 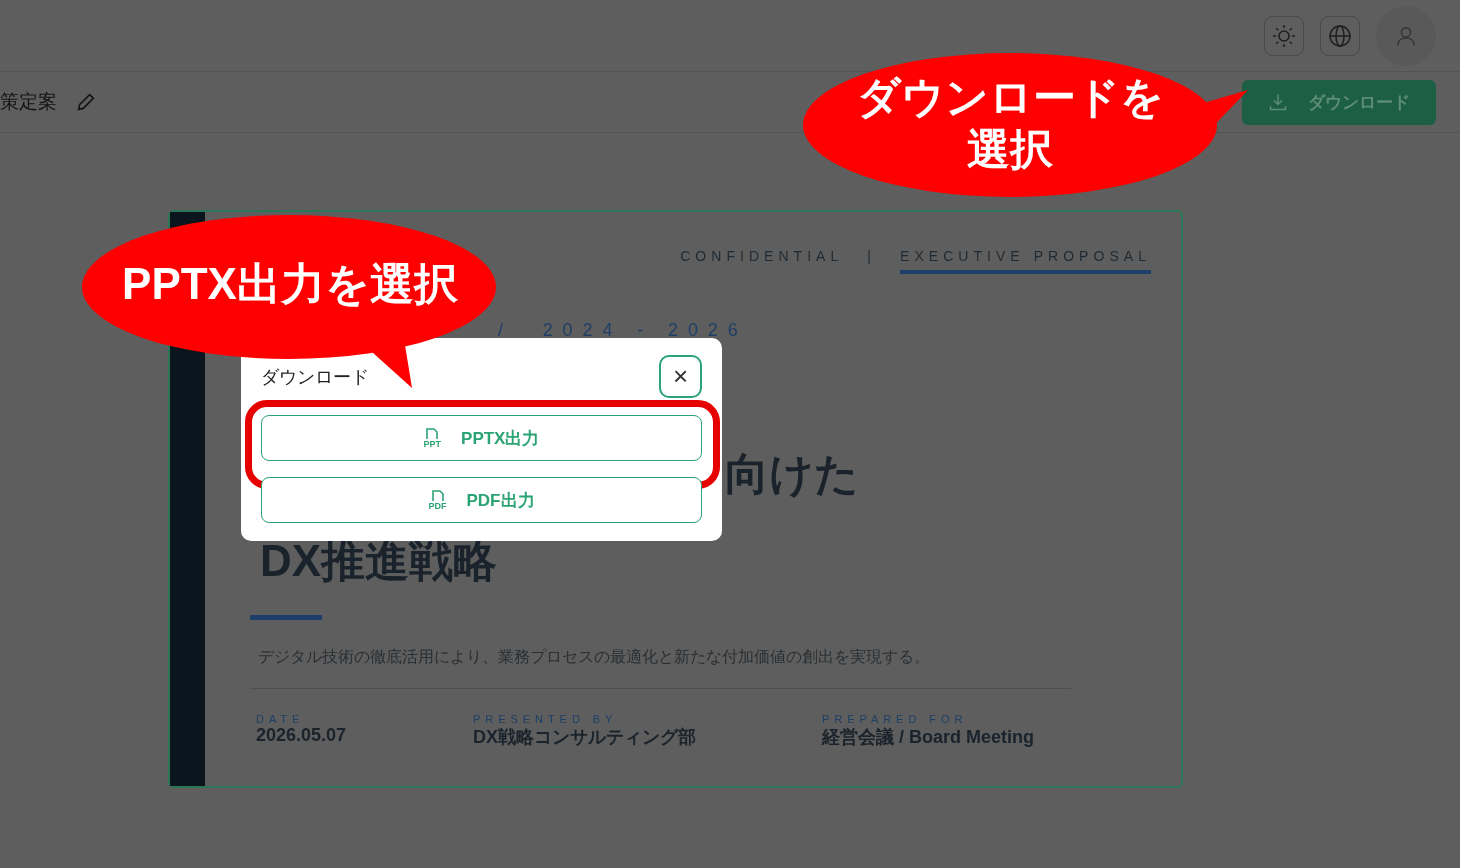 What do you see at coordinates (623, 330) in the screenshot?
I see `period-label: / 2024 - 2026` at bounding box center [623, 330].